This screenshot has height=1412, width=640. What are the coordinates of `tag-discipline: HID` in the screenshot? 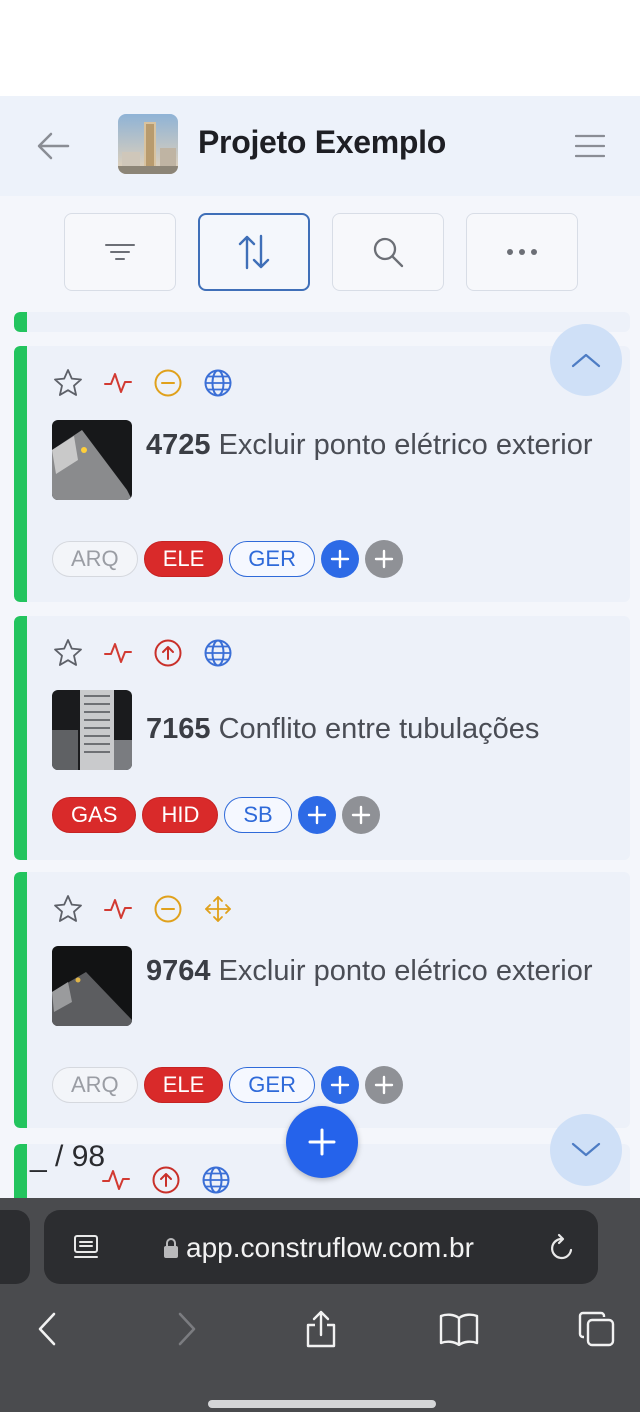 It's located at (180, 815).